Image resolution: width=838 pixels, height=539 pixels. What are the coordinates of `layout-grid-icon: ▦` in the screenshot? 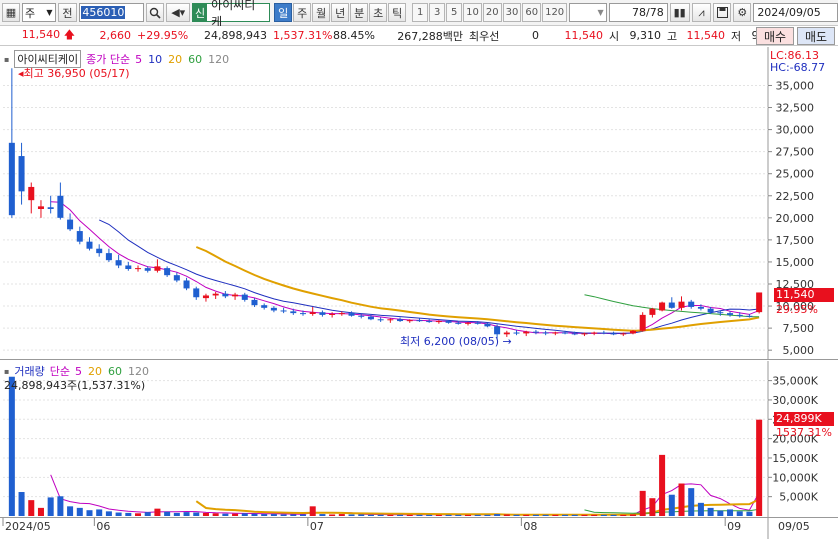 It's located at (11, 12).